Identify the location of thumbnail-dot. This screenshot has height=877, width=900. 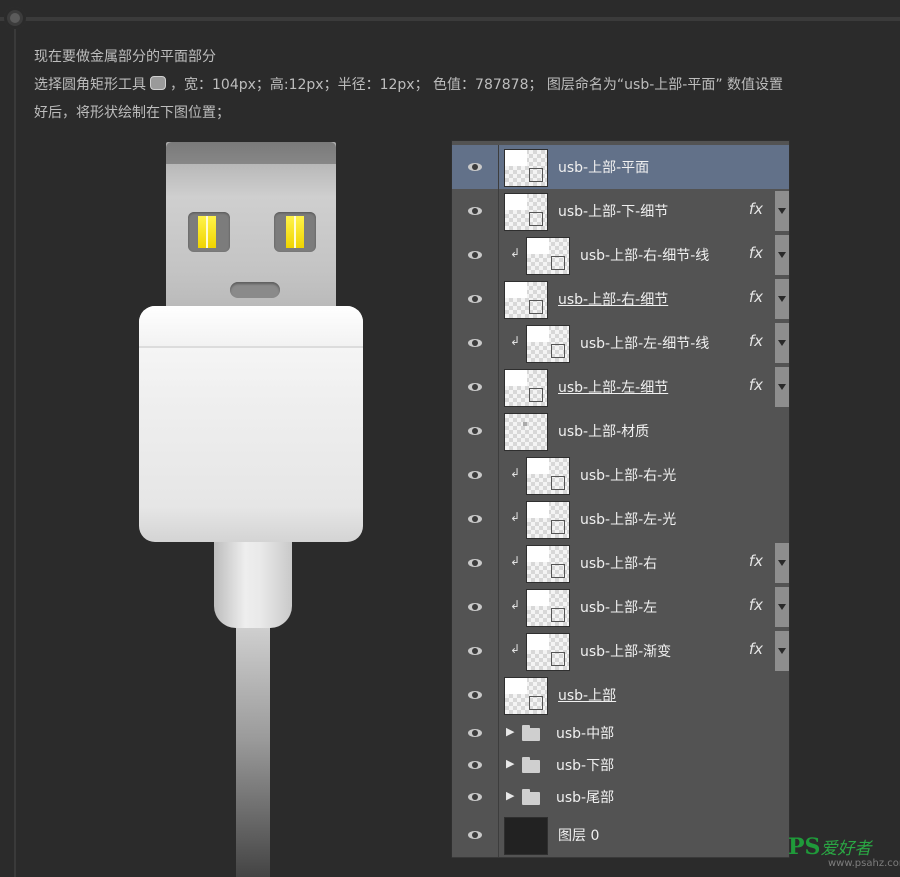
(525, 424).